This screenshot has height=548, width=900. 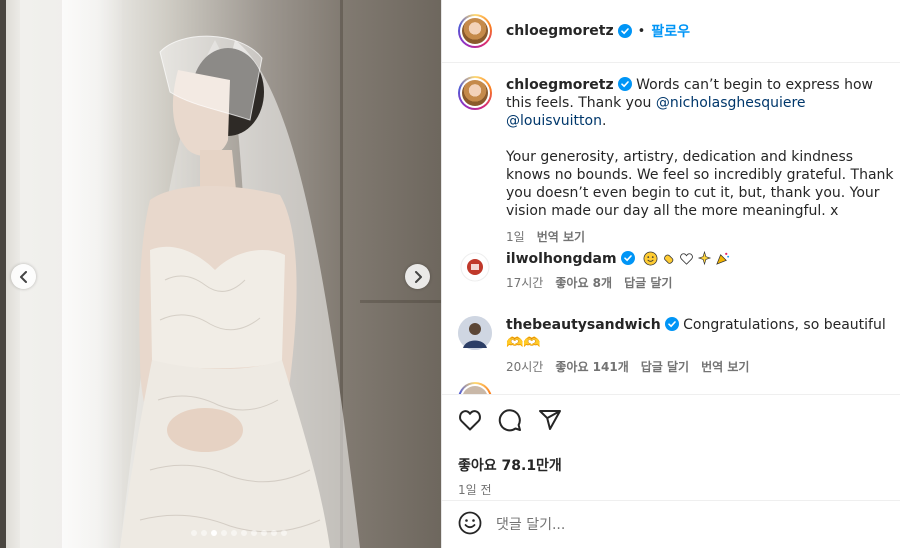 I want to click on smile-emoji-icon, so click(x=650, y=258).